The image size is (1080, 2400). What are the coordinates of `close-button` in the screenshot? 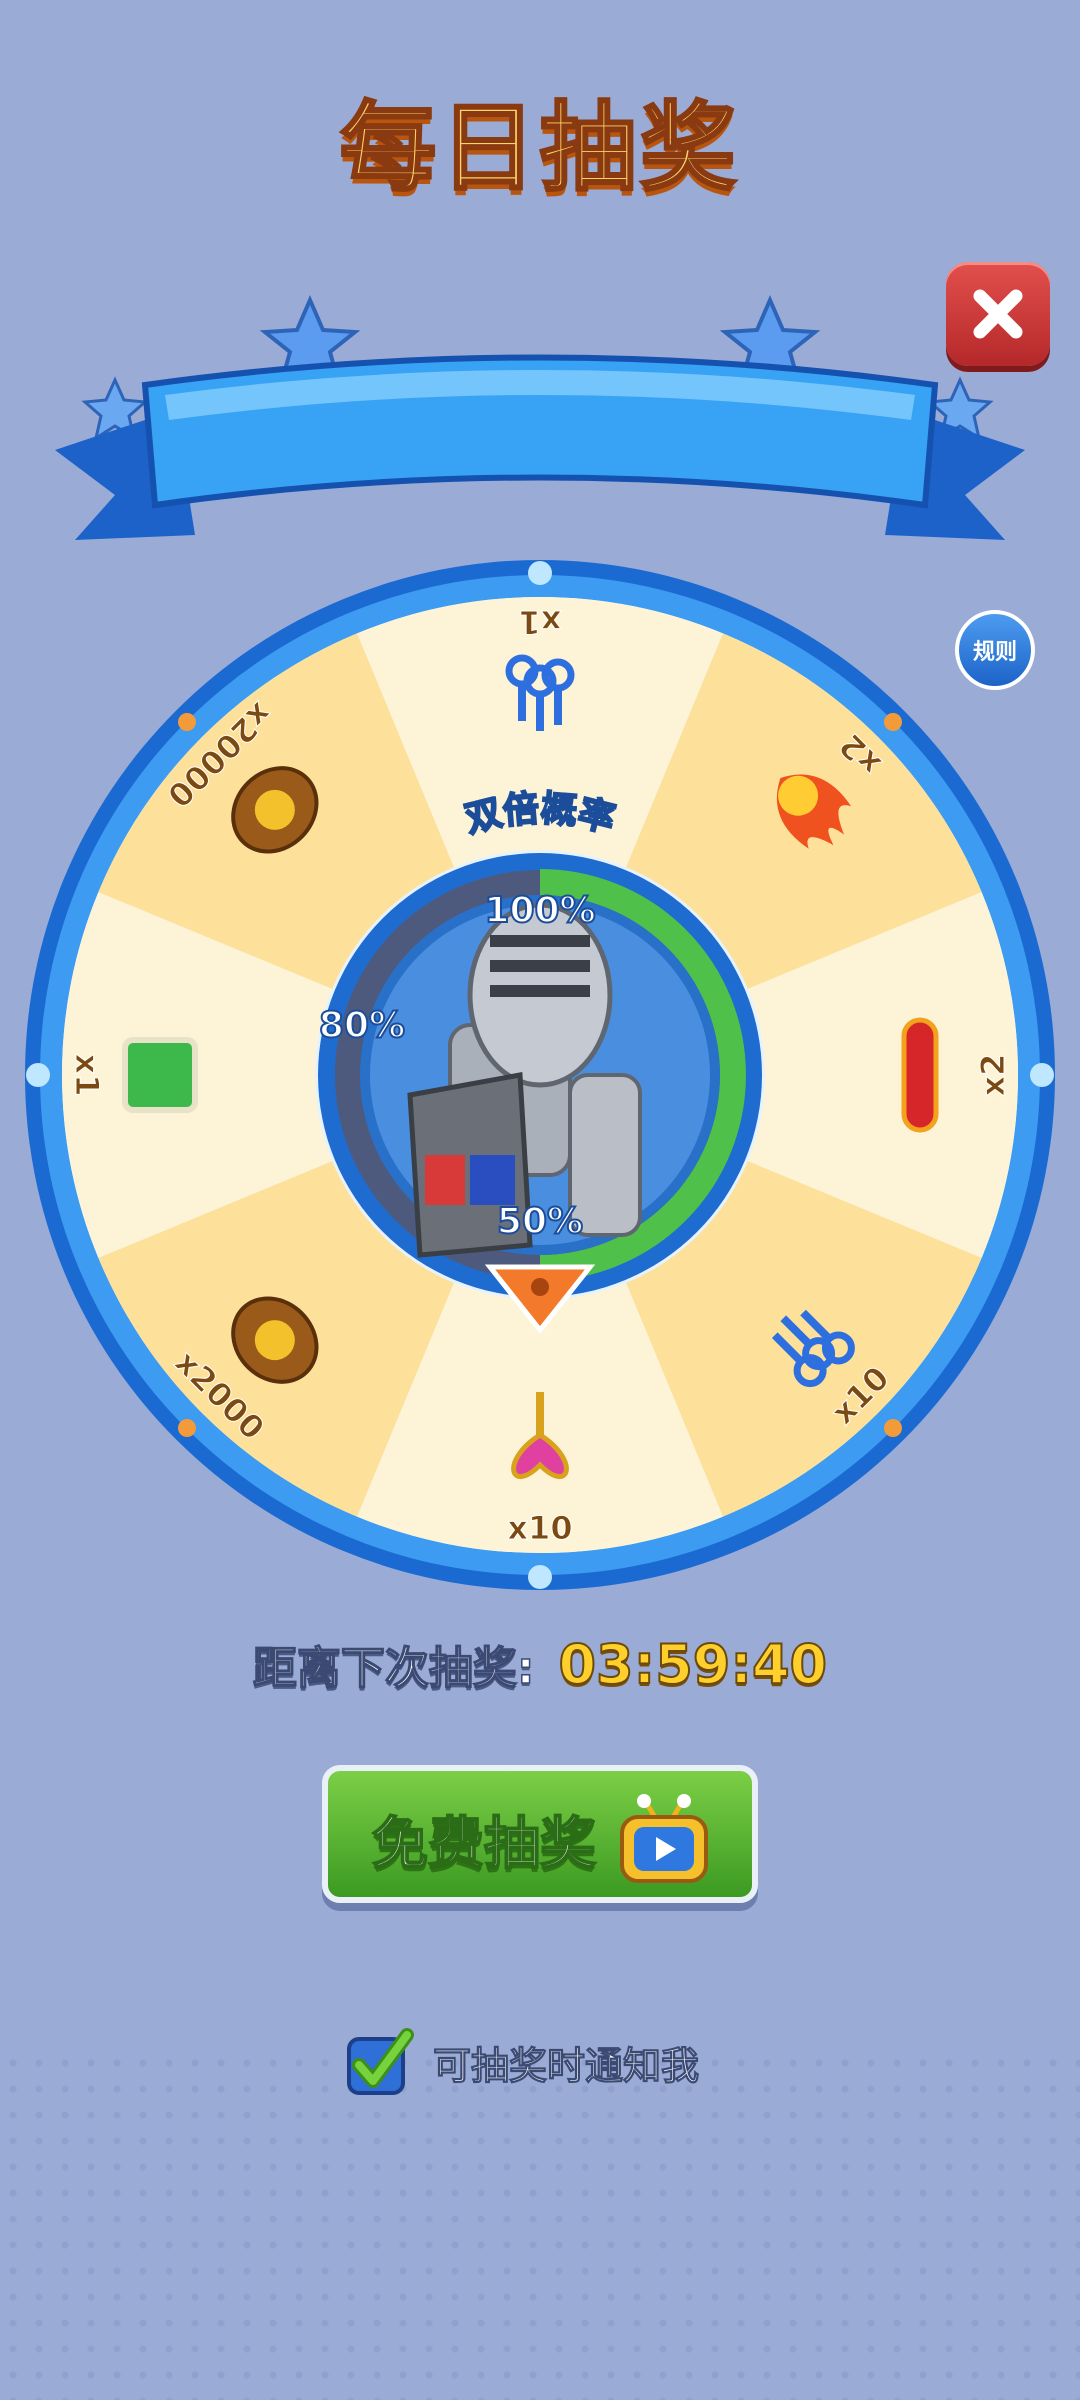 It's located at (998, 314).